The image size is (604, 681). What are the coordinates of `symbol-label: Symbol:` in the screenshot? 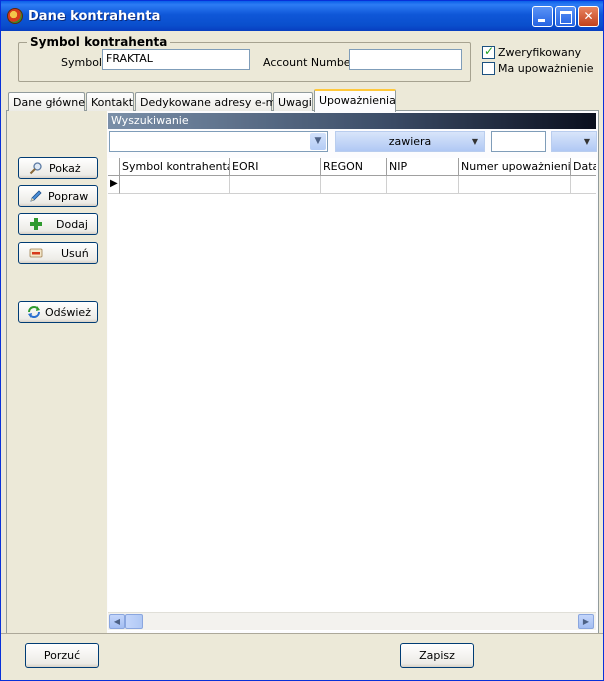 It's located at (83, 62).